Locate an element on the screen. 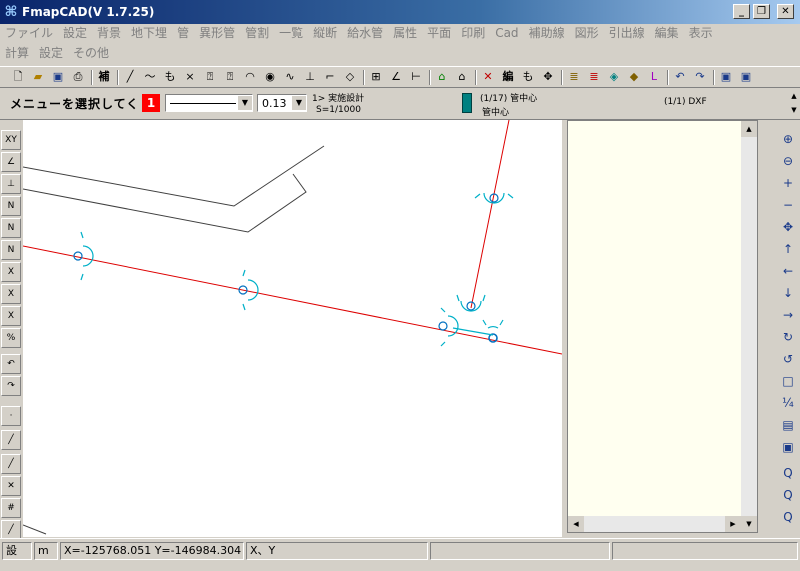 Image resolution: width=800 pixels, height=571 pixels. redo-tool-icon: ↷ is located at coordinates (11, 386).